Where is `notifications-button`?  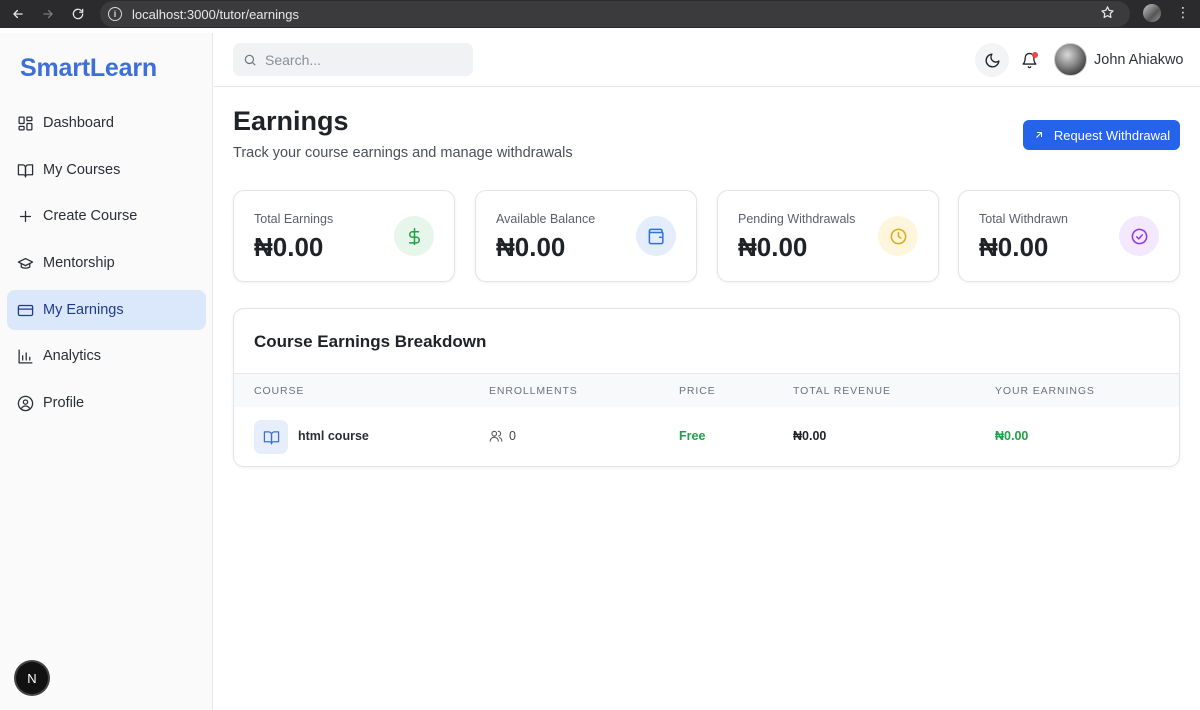
notifications-button is located at coordinates (1029, 60).